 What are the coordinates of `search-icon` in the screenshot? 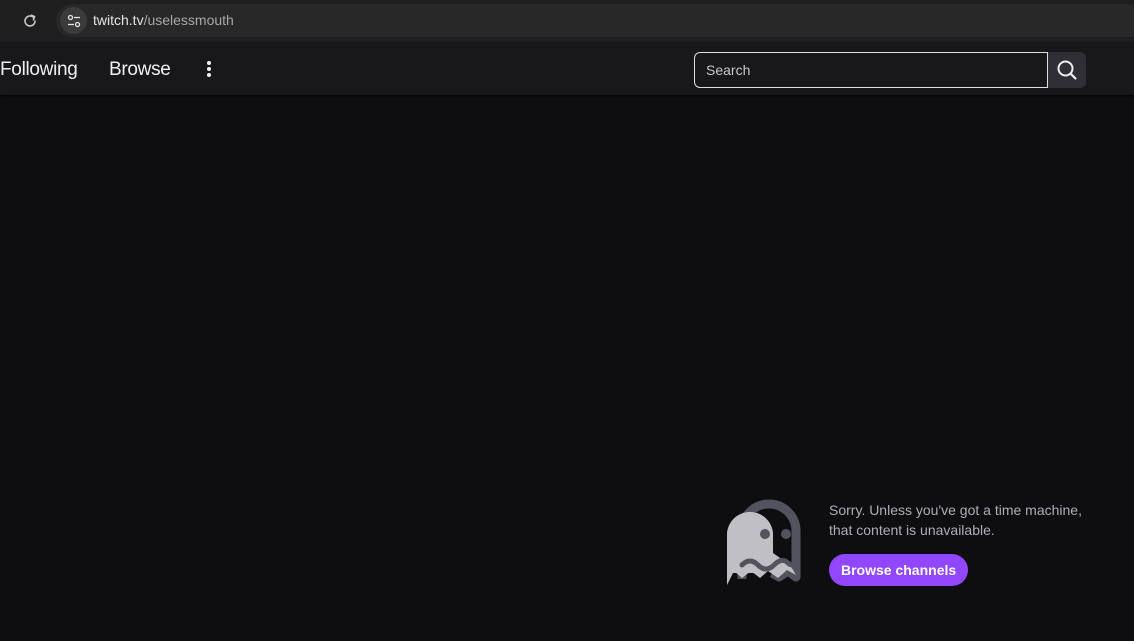 It's located at (1067, 70).